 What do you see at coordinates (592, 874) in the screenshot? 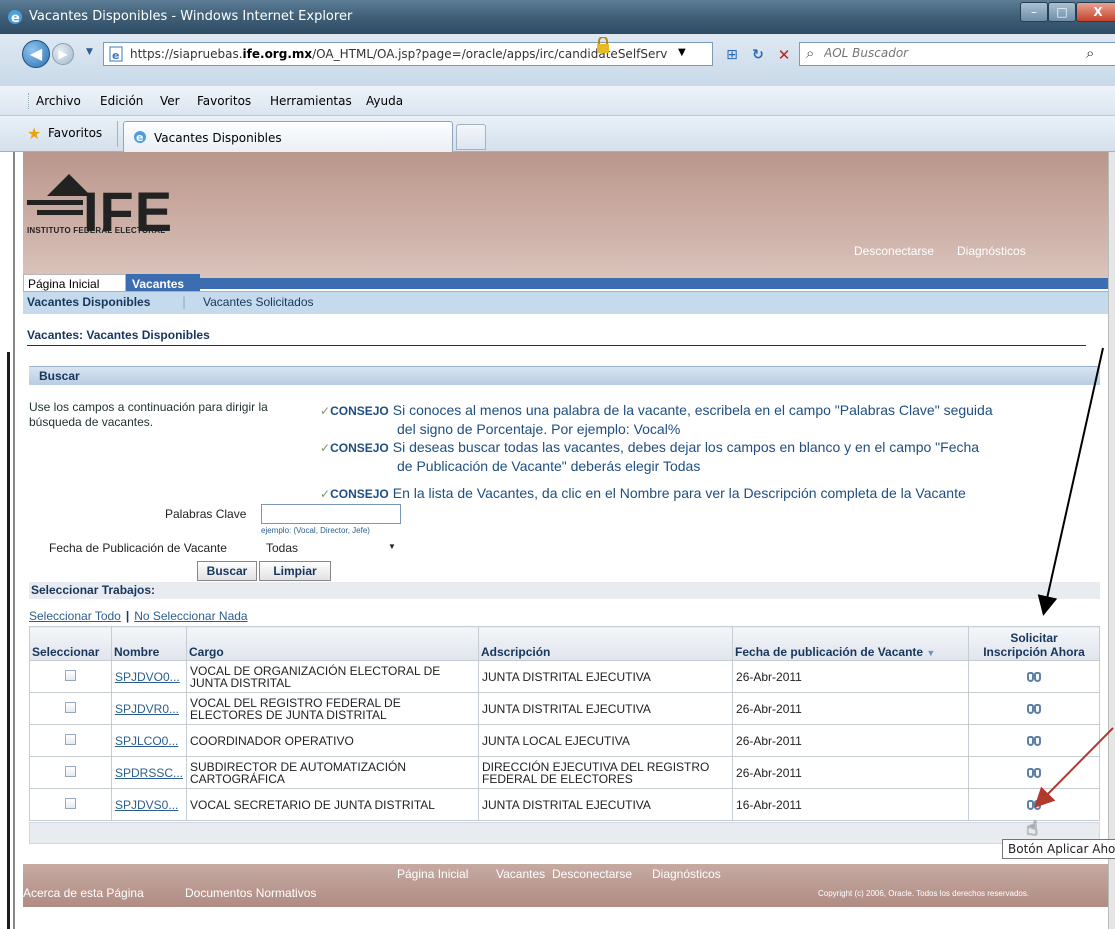
I see `footer-link-logout: Desconectarse` at bounding box center [592, 874].